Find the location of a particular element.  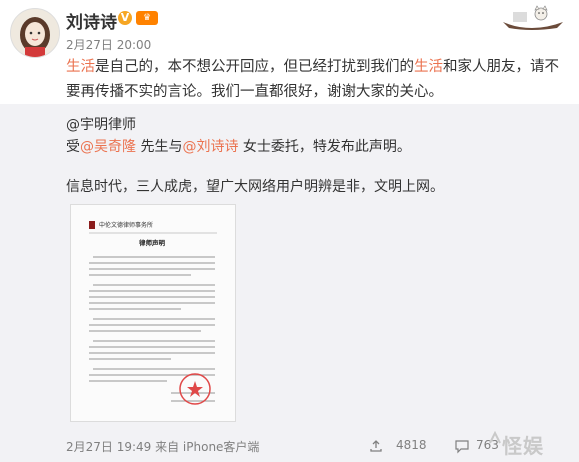

avatar-illustration is located at coordinates (35, 33).